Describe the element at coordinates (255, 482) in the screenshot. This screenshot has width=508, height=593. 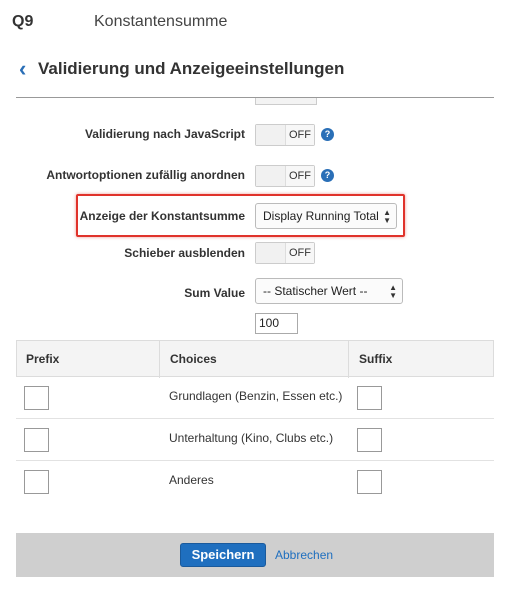
I see `table-row: Anderes` at that location.